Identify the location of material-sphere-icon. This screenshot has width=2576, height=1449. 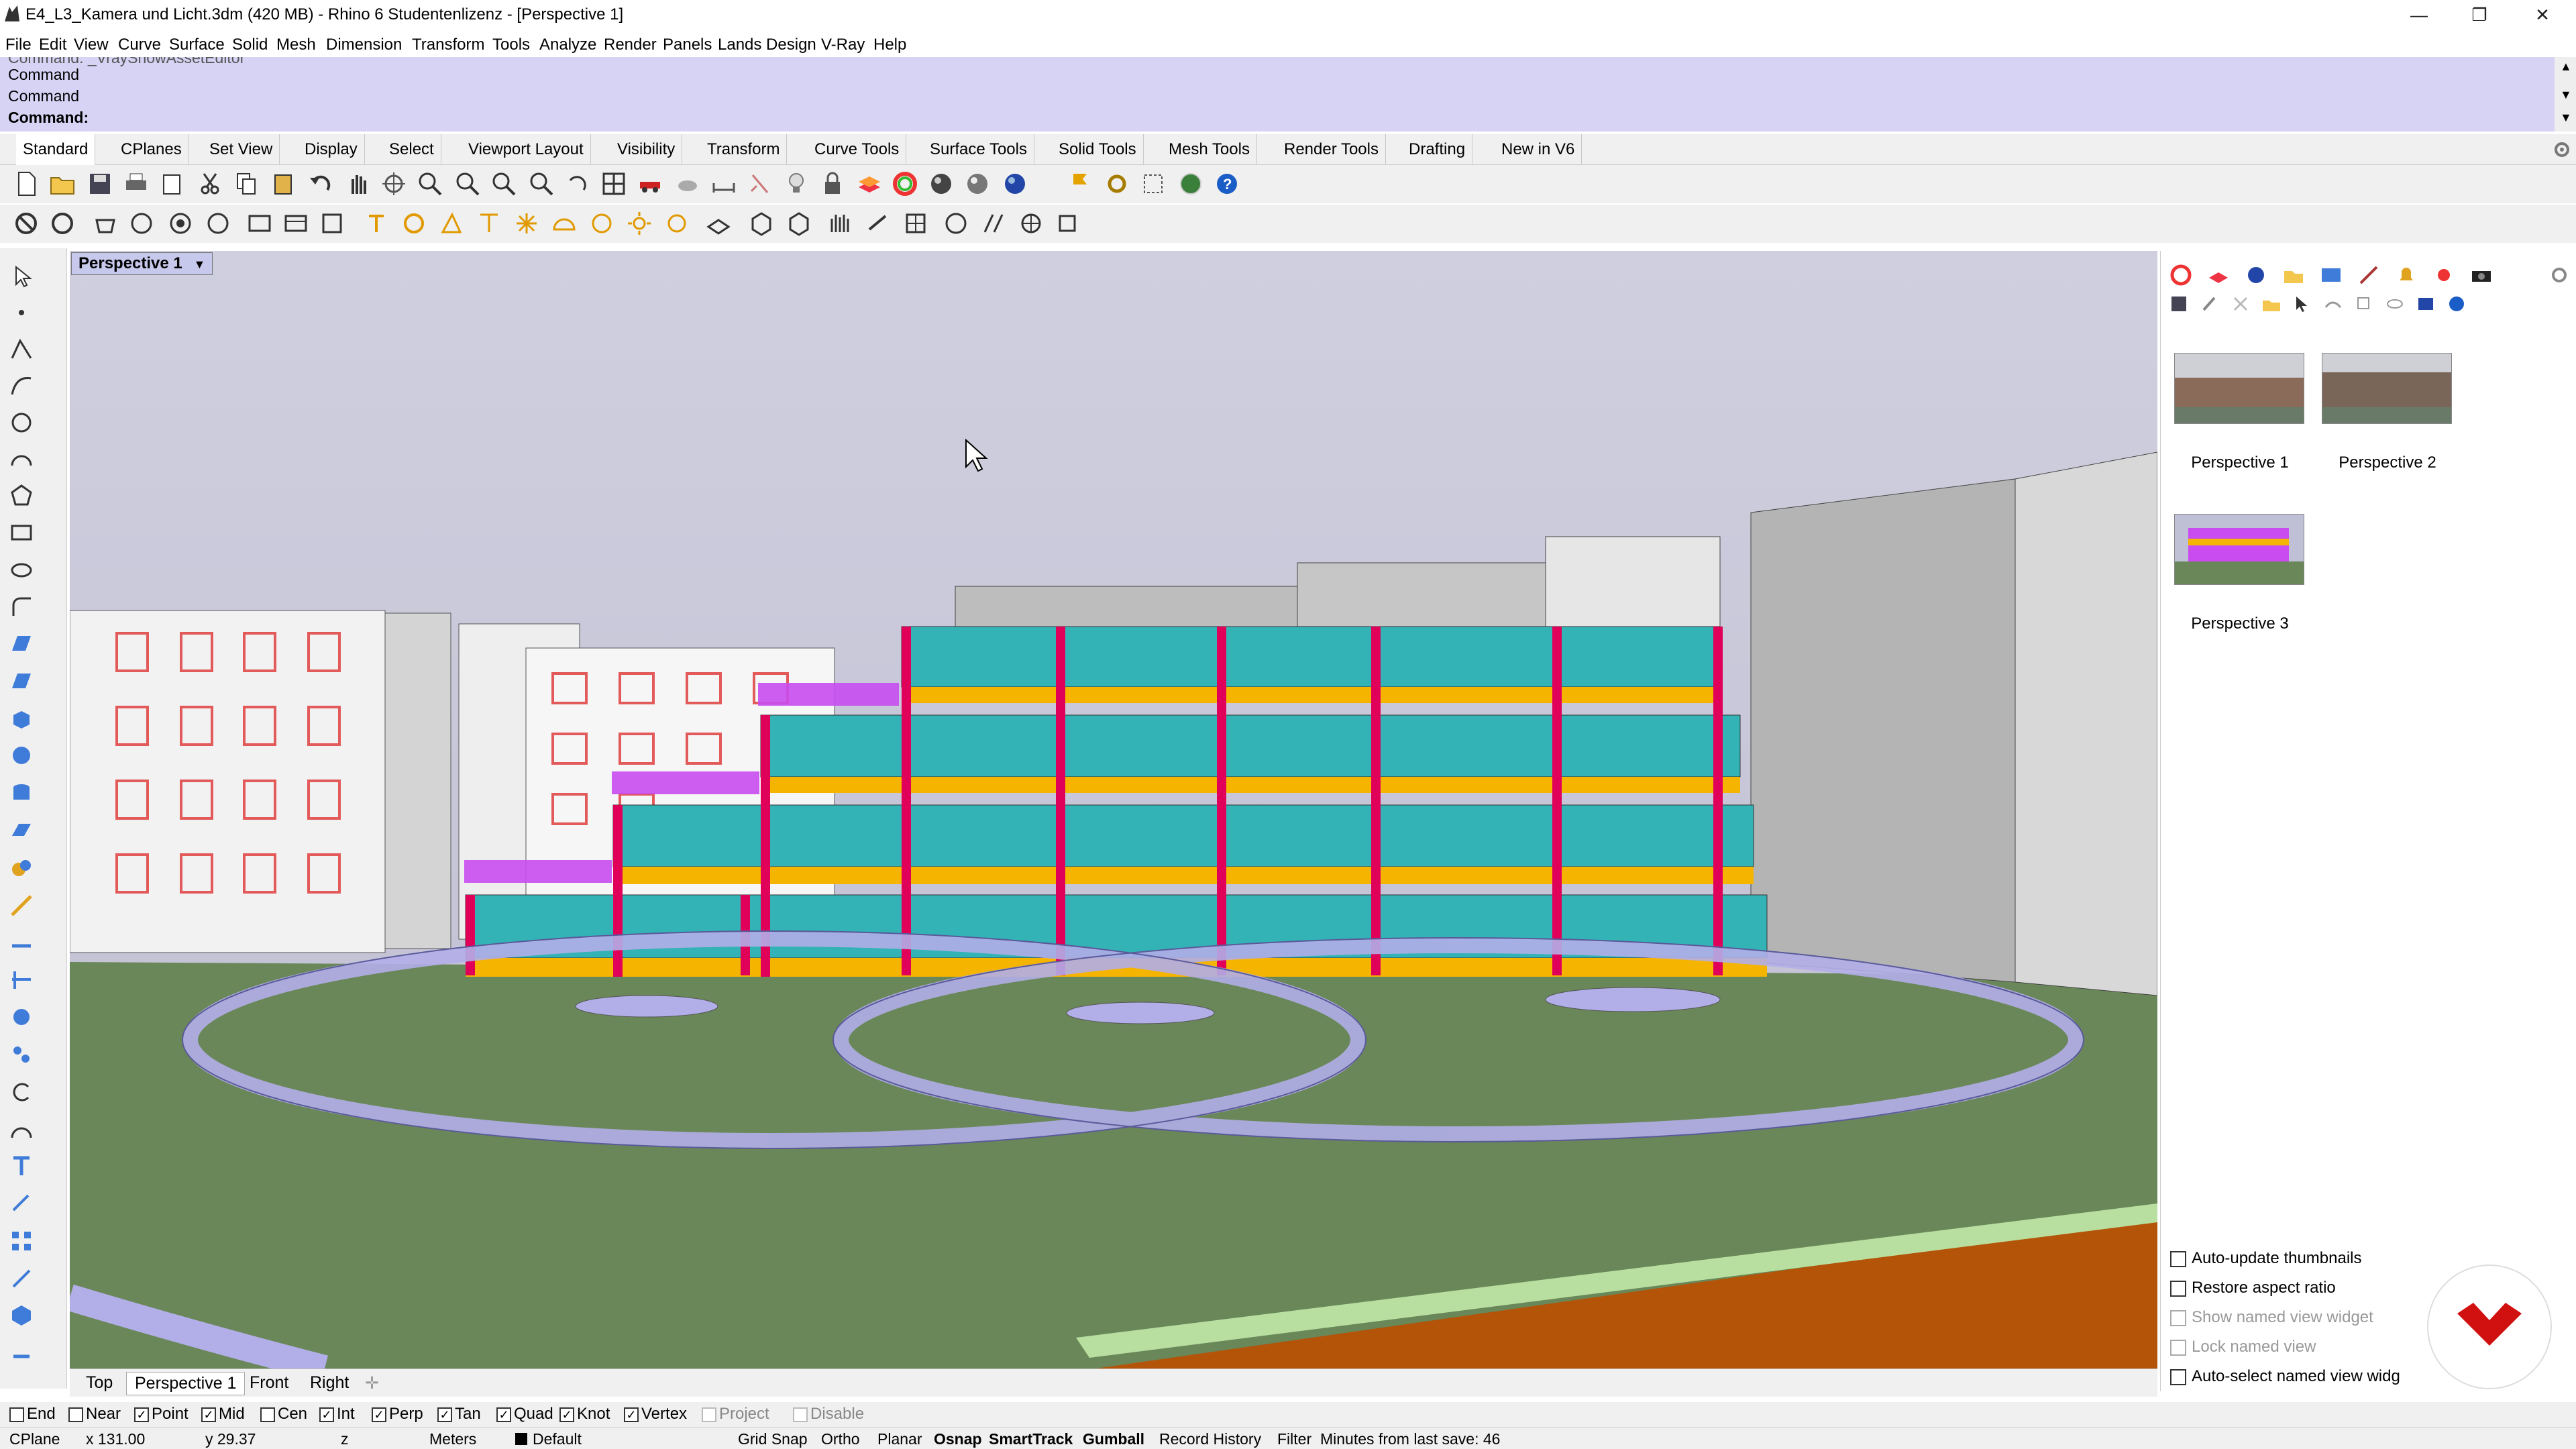
(977, 184).